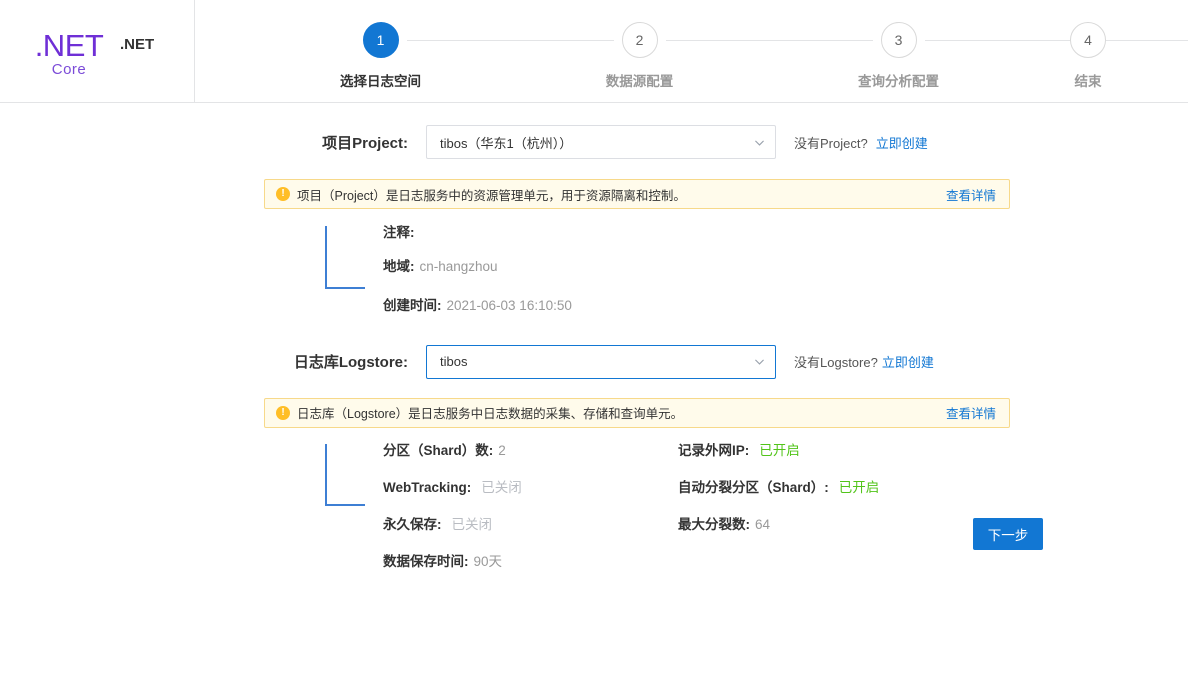 This screenshot has height=696, width=1188. I want to click on project-created-time: 创建时间: 2021-06-03 16:10:50, so click(477, 306).